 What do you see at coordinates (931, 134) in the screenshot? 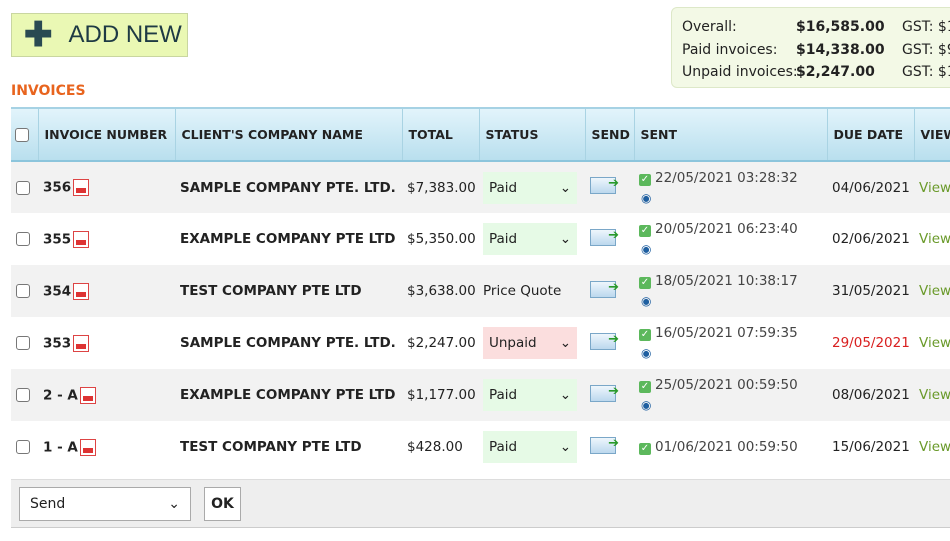
I see `header-view: VIEW` at bounding box center [931, 134].